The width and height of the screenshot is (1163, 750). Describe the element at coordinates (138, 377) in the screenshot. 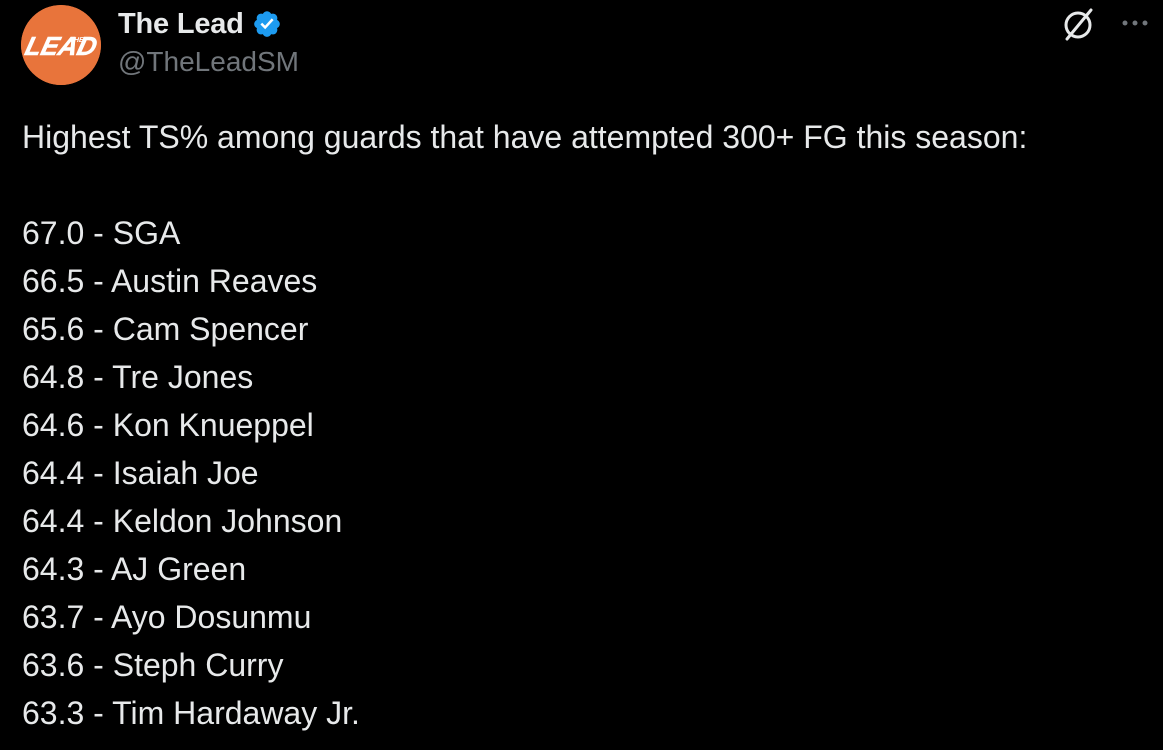

I see `ranking-item: 64.8 - Tre Jones` at that location.